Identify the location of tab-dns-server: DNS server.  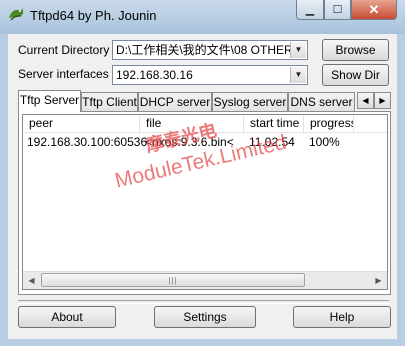
(321, 101).